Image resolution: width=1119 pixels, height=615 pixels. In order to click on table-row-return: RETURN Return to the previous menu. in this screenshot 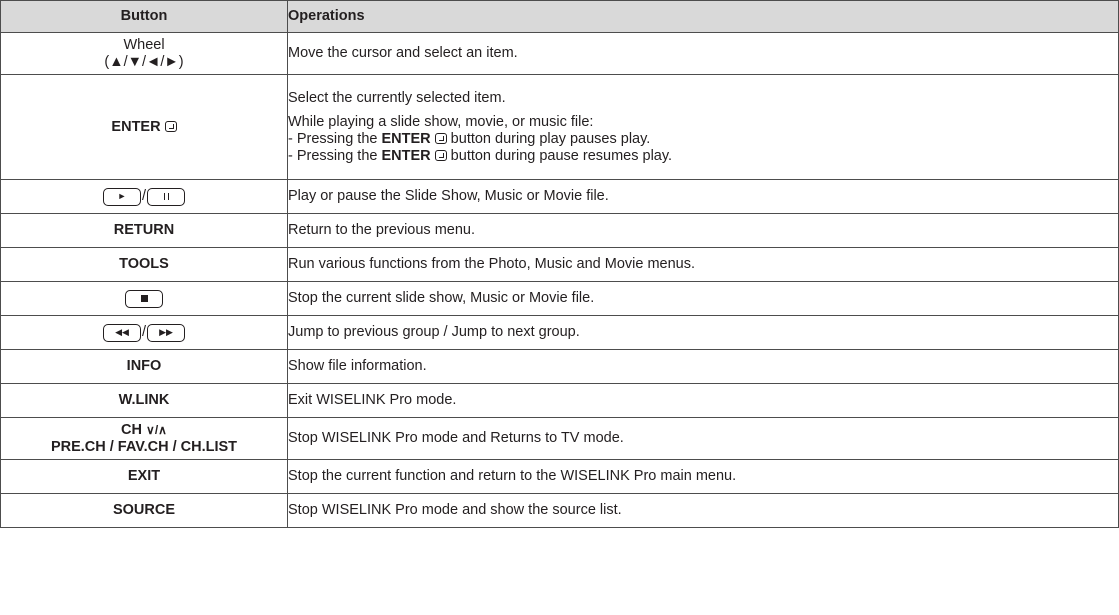, I will do `click(559, 230)`.